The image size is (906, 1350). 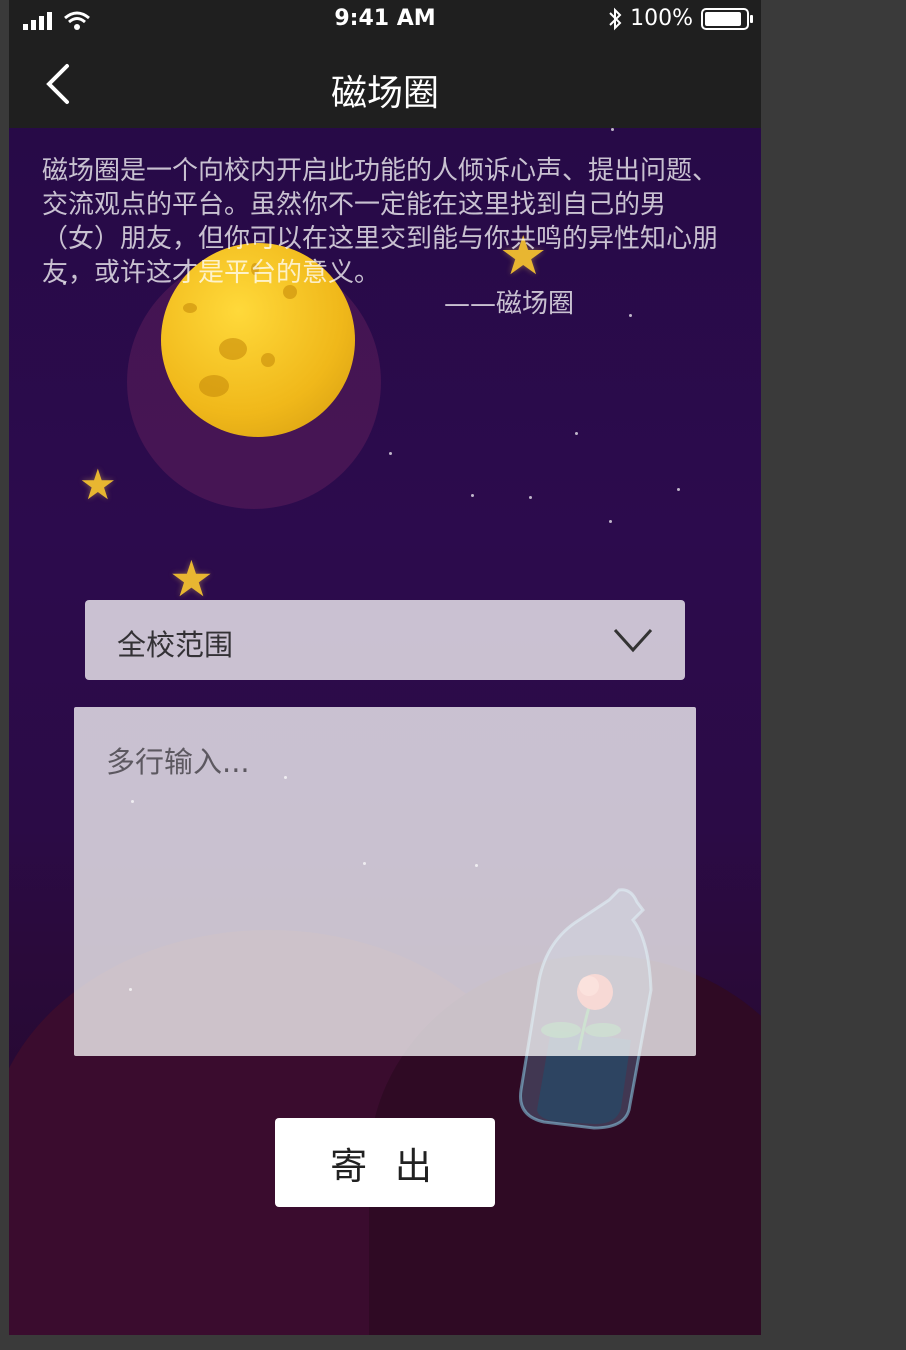 I want to click on chevron-down-icon, so click(x=633, y=640).